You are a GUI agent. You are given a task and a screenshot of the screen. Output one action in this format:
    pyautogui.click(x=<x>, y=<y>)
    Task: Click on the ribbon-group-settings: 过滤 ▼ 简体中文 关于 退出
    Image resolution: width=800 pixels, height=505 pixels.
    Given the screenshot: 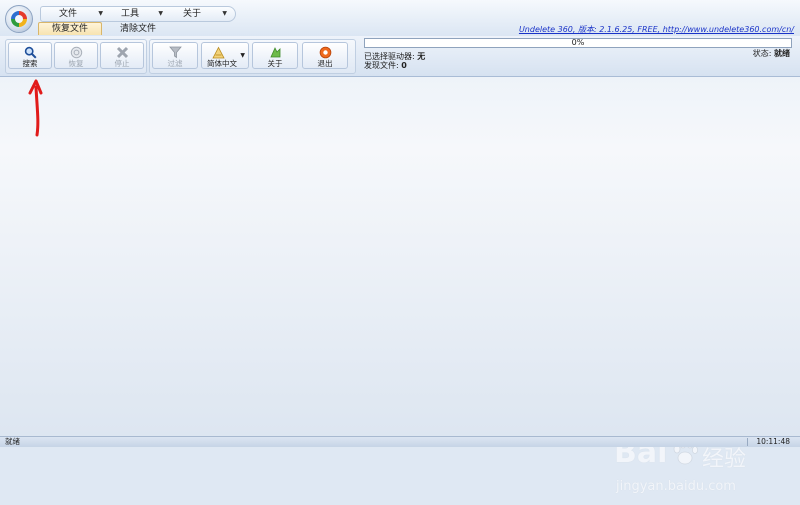 What is the action you would take?
    pyautogui.click(x=252, y=56)
    